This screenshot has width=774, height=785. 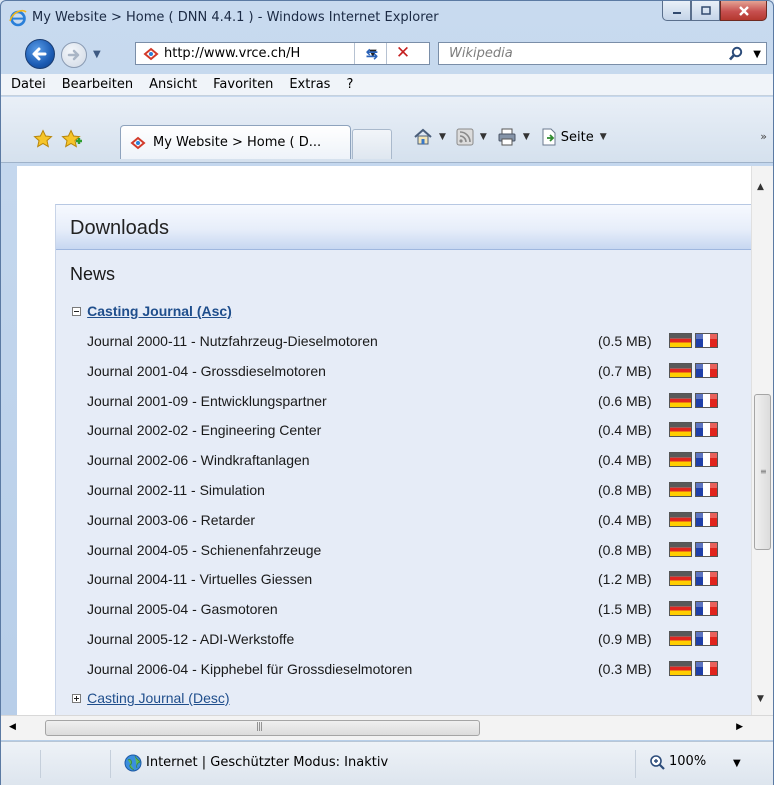 I want to click on vertical-scroll-thumb: ≡, so click(x=762, y=472).